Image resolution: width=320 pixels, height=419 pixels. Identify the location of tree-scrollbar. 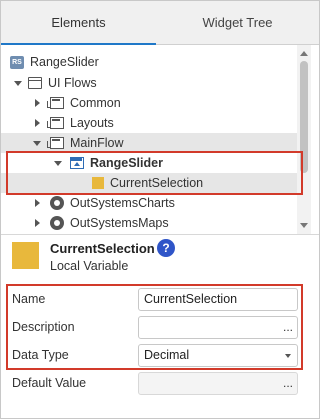
(304, 140).